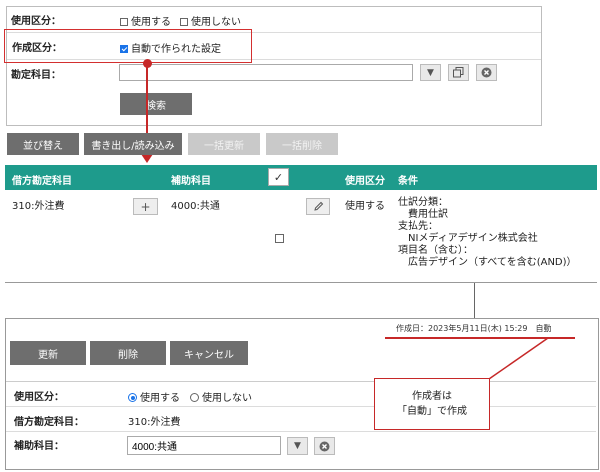 Image resolution: width=600 pixels, height=472 pixels. I want to click on callout-pointer, so click(518, 358).